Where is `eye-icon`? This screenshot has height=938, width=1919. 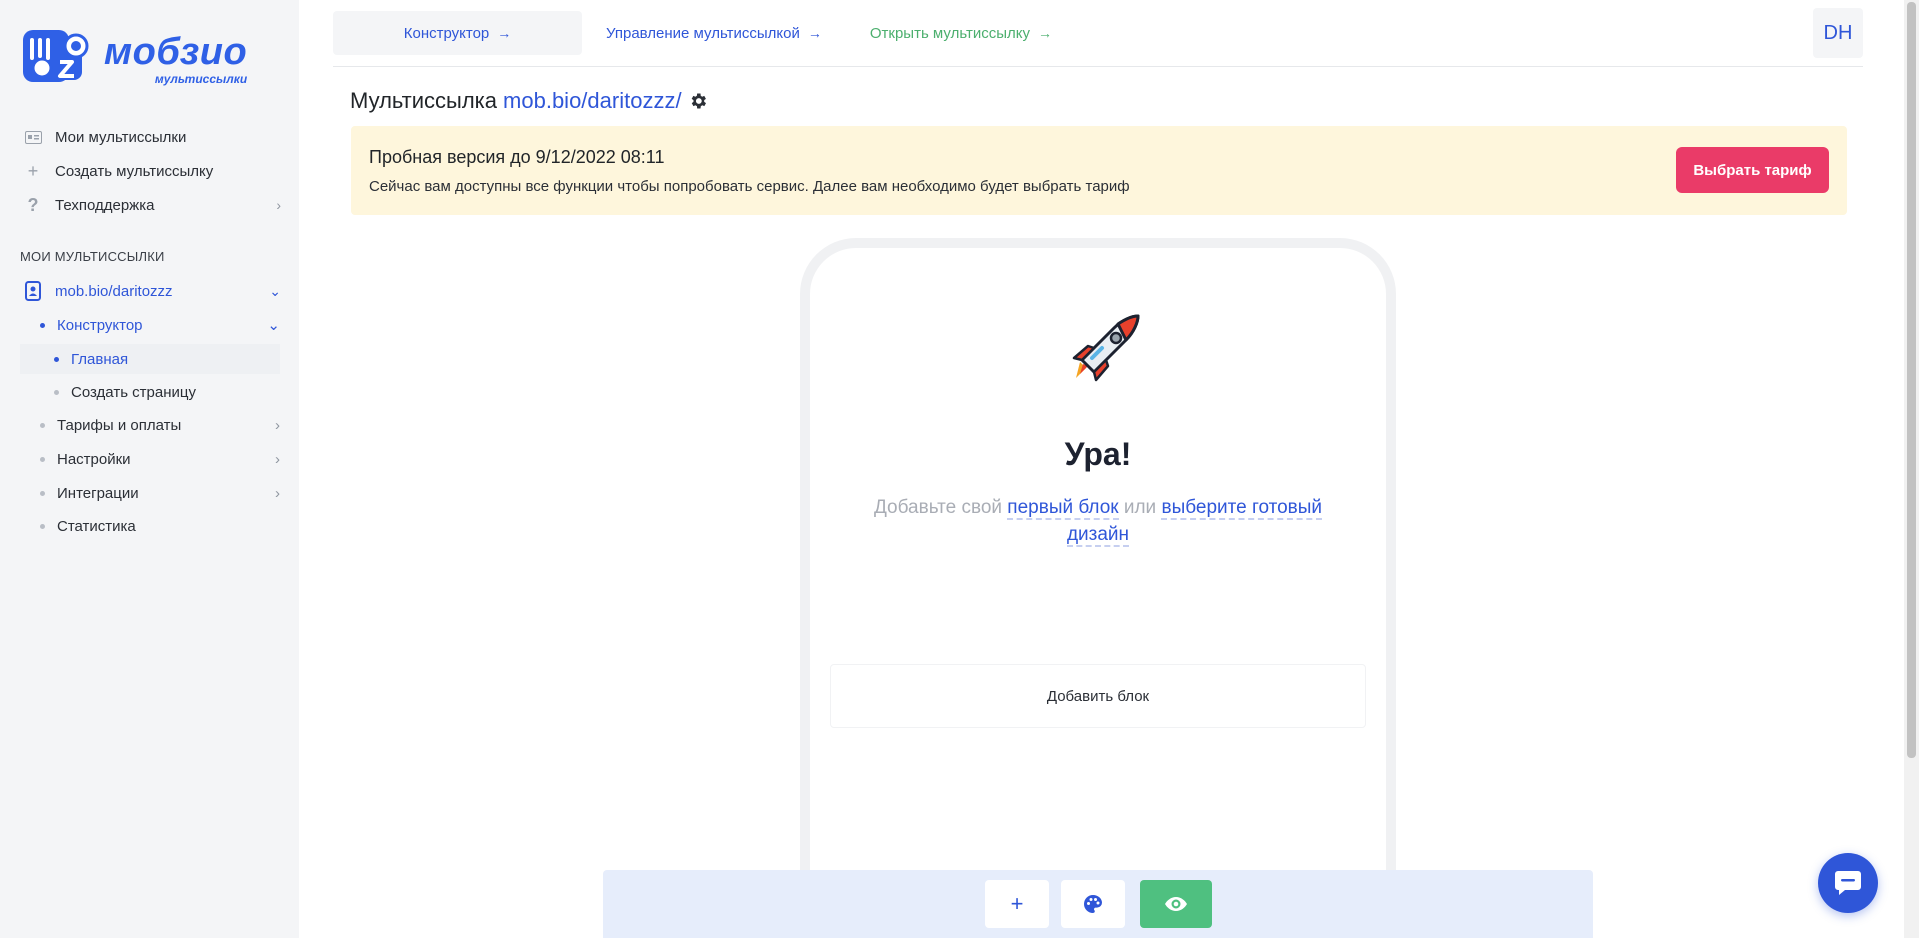 eye-icon is located at coordinates (1176, 904).